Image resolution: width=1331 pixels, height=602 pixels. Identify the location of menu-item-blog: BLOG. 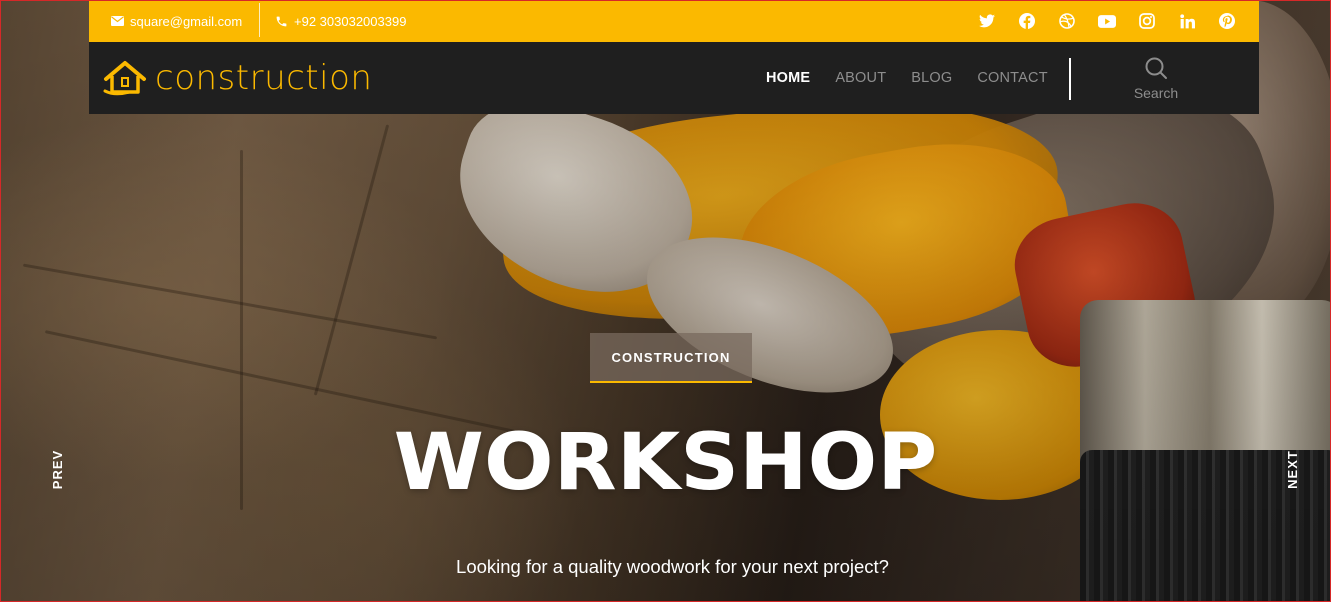
(931, 78).